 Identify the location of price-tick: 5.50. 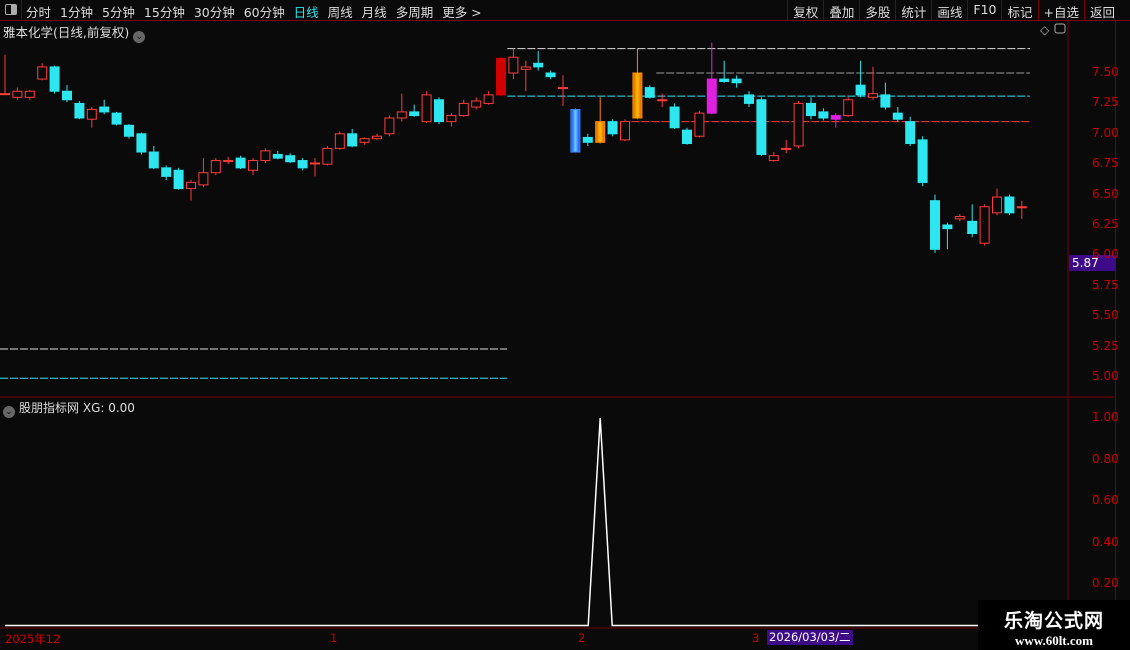
(1105, 315).